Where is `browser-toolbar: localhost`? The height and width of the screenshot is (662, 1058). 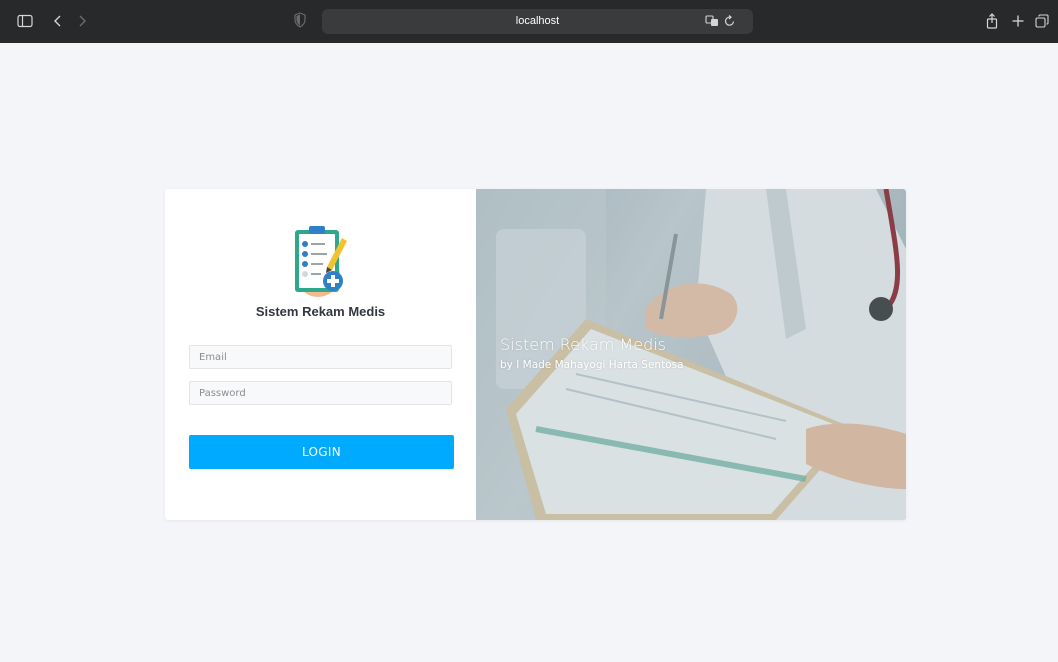
browser-toolbar: localhost is located at coordinates (529, 21).